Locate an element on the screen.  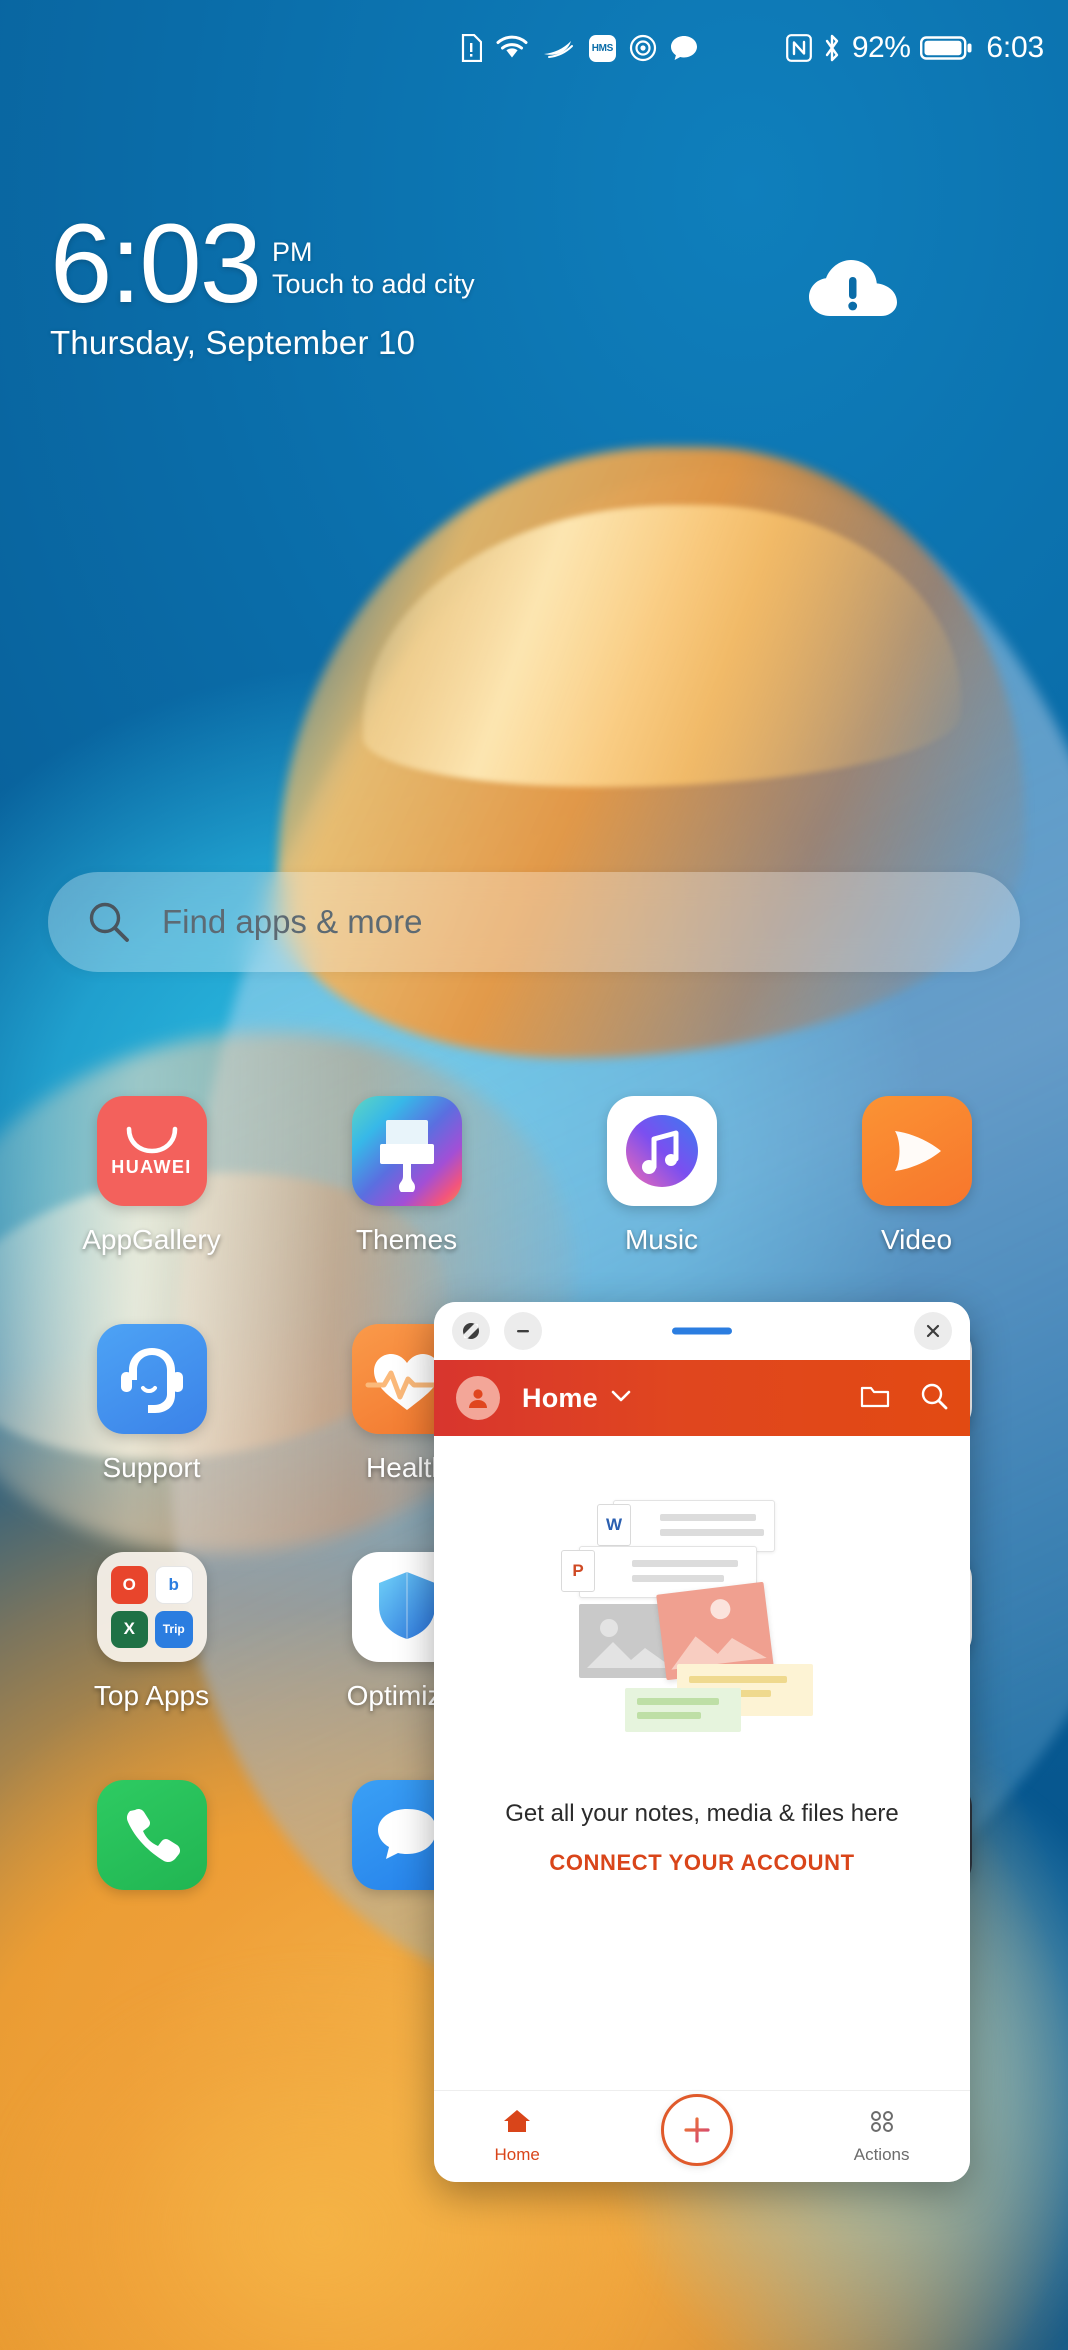
nfc-icon is located at coordinates (798, 48).